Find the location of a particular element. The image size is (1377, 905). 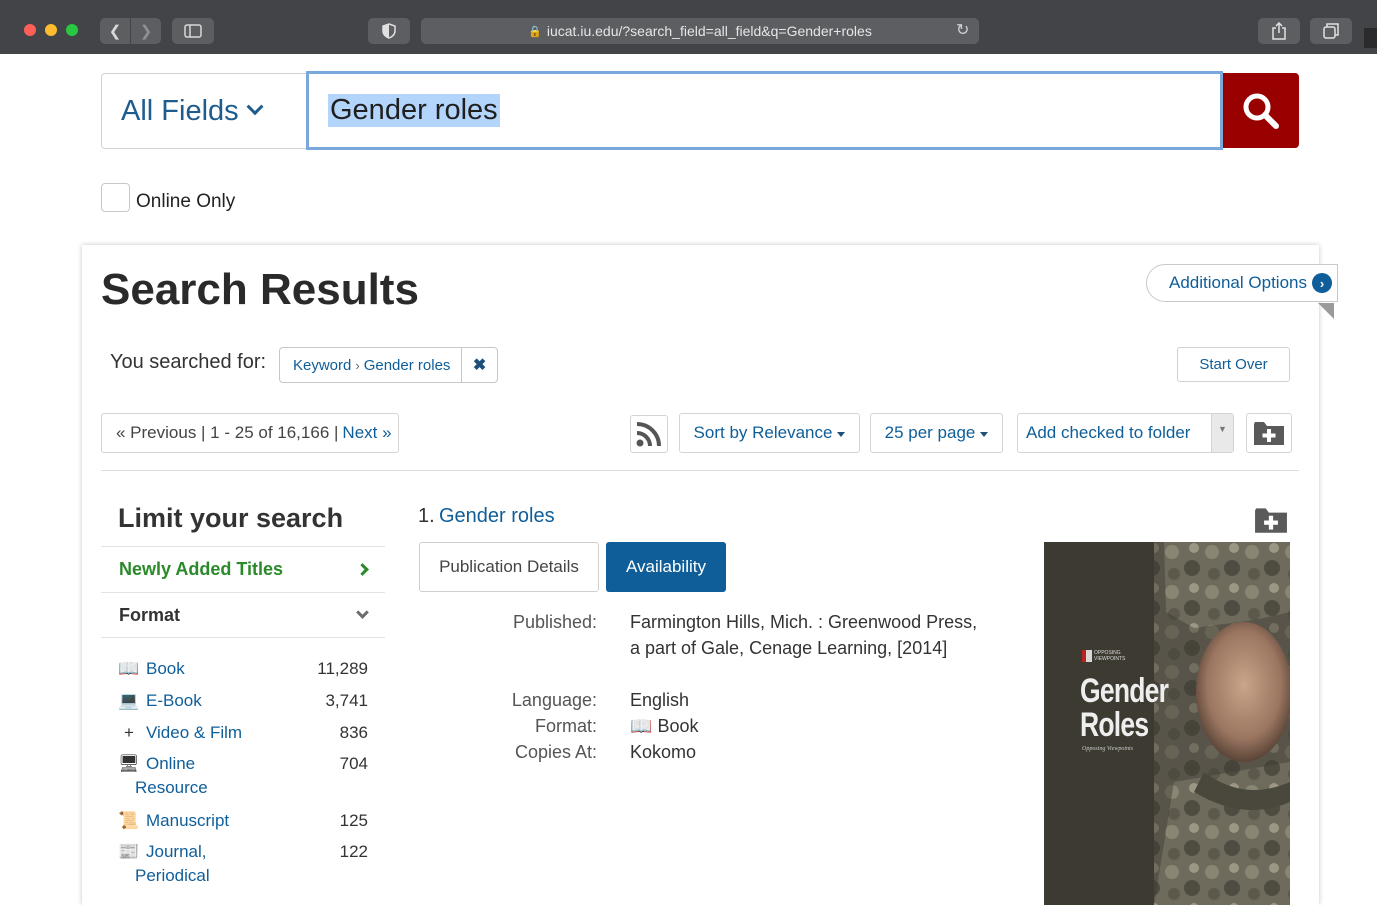

reload-icon: ↻ is located at coordinates (962, 30).